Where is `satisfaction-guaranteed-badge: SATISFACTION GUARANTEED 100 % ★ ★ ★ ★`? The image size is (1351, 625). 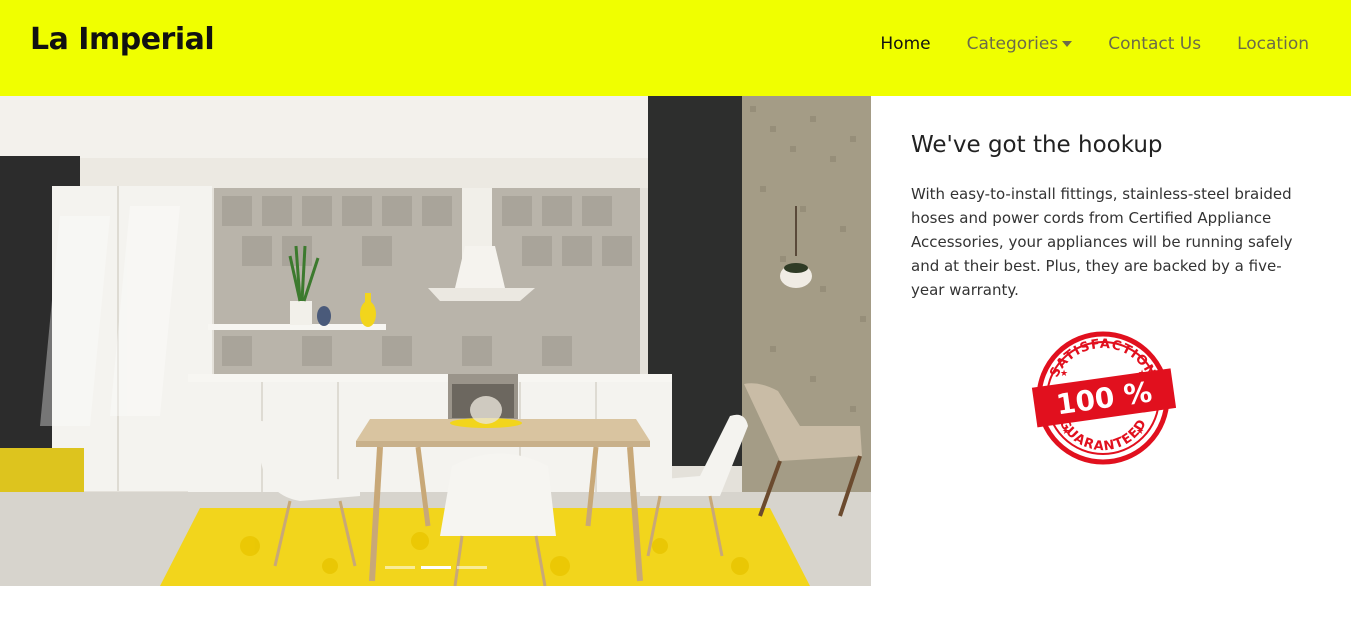
satisfaction-guaranteed-badge: SATISFACTION GUARANTEED 100 % ★ ★ ★ ★ is located at coordinates (1103, 398).